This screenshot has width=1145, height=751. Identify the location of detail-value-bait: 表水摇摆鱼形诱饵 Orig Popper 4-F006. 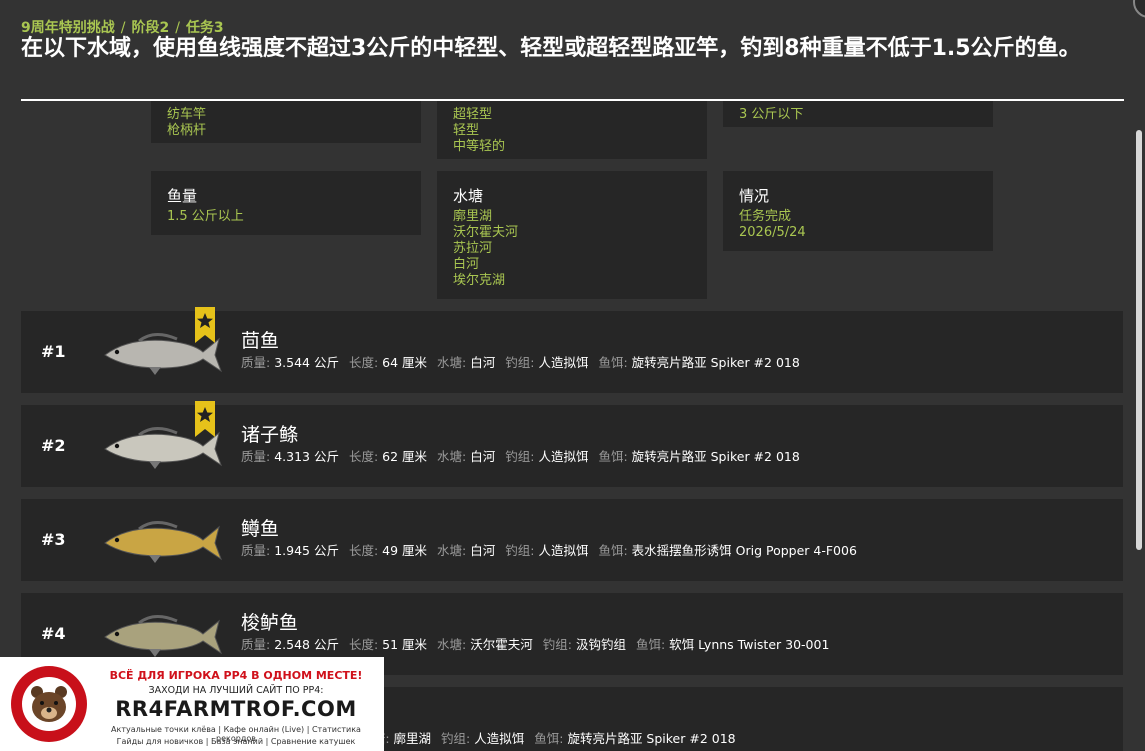
(744, 550).